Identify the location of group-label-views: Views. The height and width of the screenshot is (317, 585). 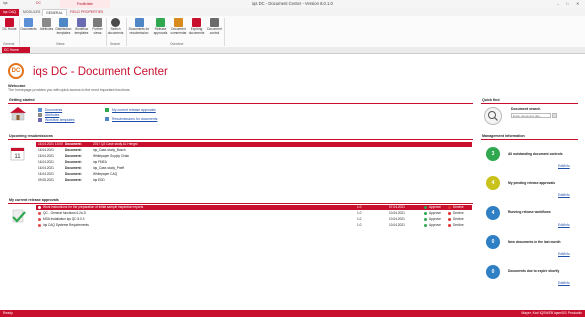
(60, 44).